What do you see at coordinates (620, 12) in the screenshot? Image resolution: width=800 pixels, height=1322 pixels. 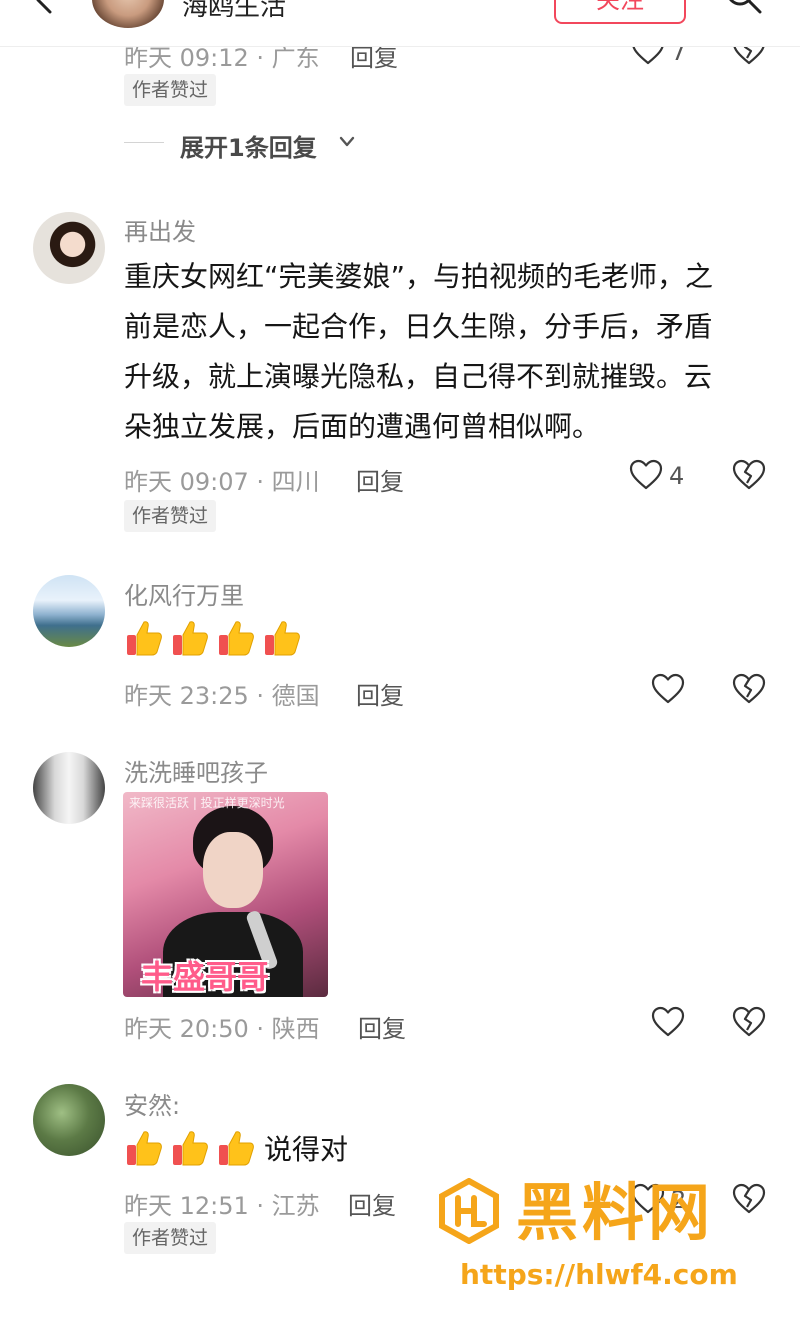 I see `follow-button: 关注` at bounding box center [620, 12].